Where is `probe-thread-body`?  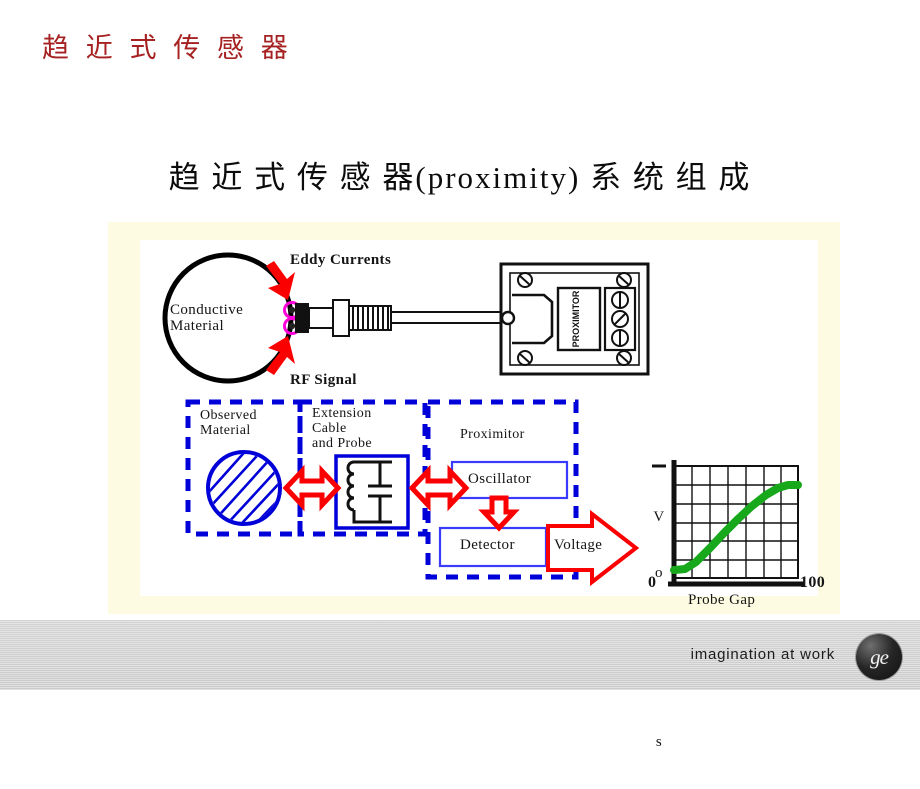 probe-thread-body is located at coordinates (370, 318).